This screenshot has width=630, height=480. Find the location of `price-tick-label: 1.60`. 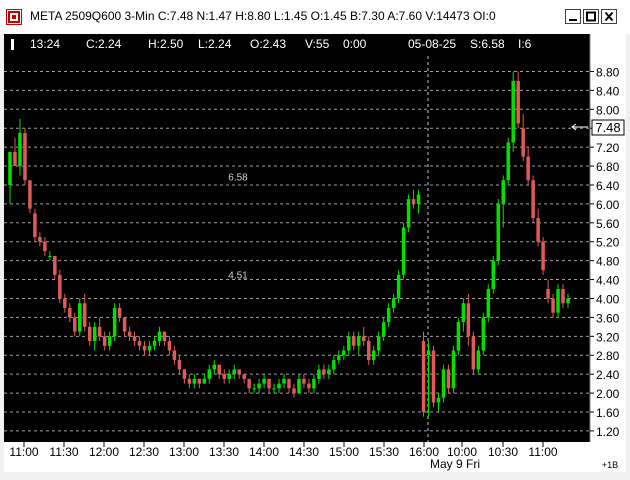

price-tick-label: 1.60 is located at coordinates (608, 413).